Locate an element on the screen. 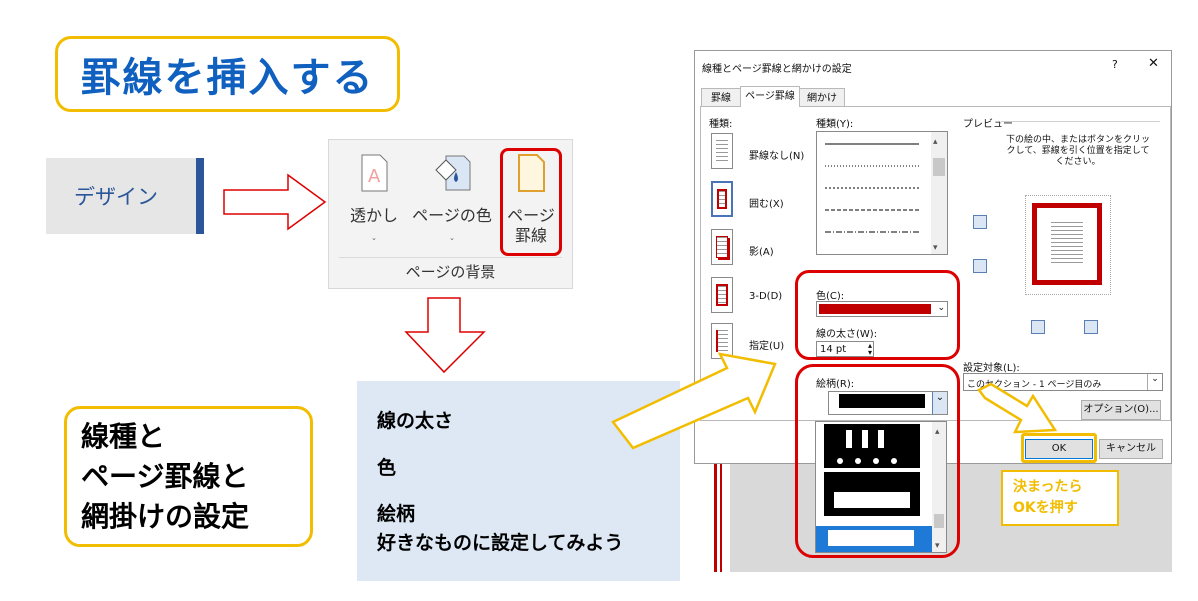  tab-page-borders: ページ罫線 is located at coordinates (770, 96).